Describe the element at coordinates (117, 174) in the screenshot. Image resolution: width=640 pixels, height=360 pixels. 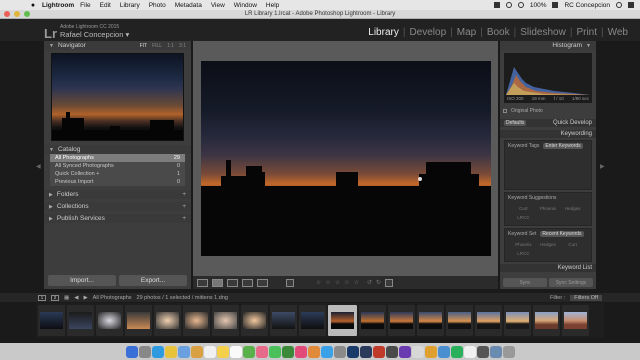
I see `catalog-row: Quick Collection + 1` at that location.